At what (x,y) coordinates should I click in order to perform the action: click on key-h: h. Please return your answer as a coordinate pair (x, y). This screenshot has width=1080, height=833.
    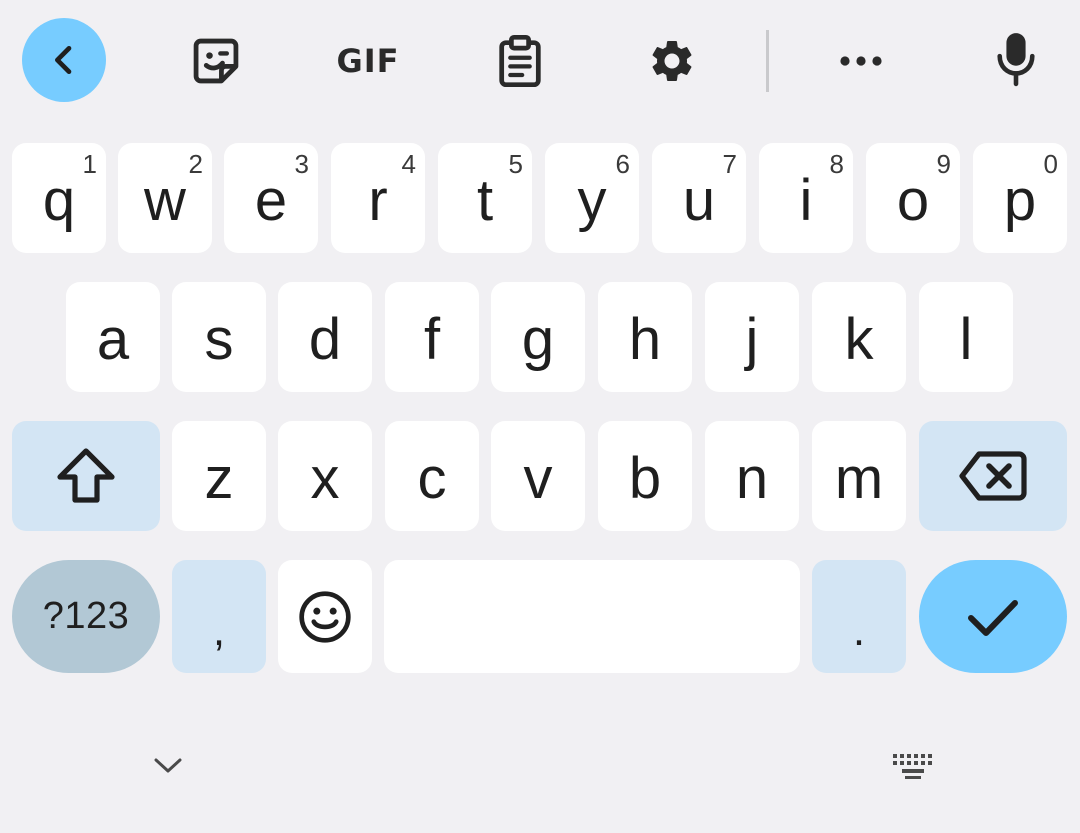
    Looking at the image, I should click on (645, 337).